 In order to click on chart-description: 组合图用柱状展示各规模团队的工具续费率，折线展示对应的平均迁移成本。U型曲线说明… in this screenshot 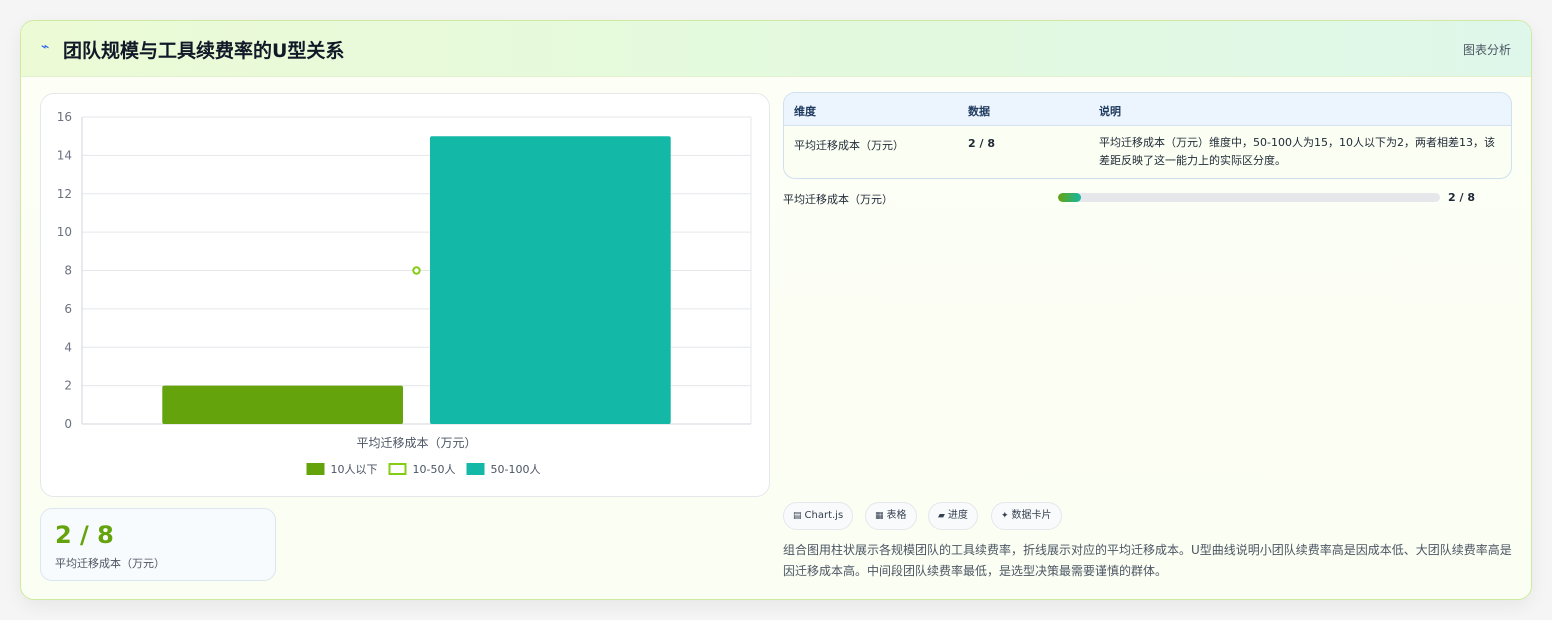, I will do `click(1147, 560)`.